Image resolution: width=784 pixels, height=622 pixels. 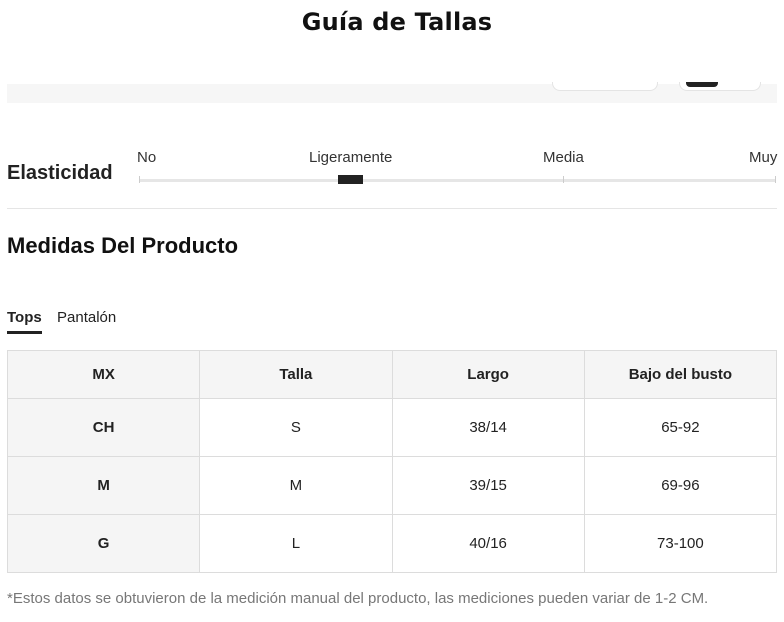 What do you see at coordinates (86, 317) in the screenshot?
I see `tab-pantalon: Pantalón` at bounding box center [86, 317].